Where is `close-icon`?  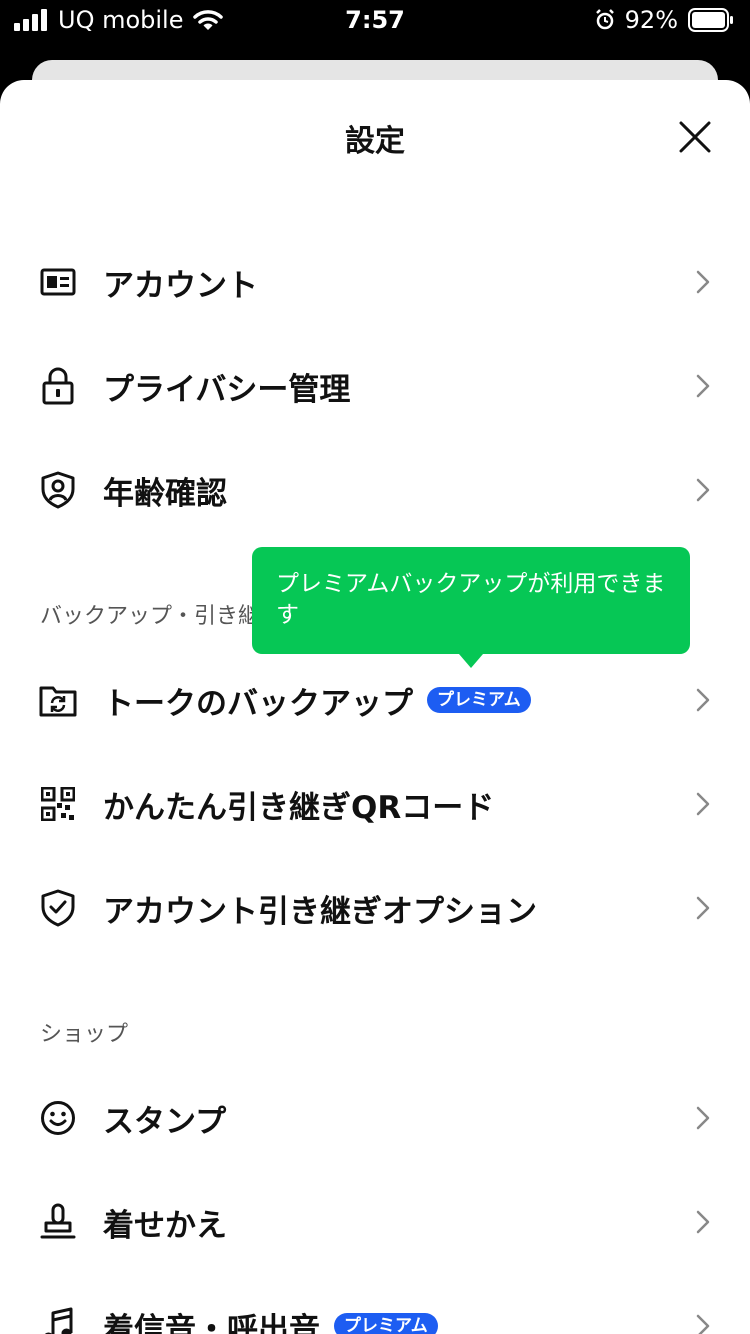 close-icon is located at coordinates (695, 137).